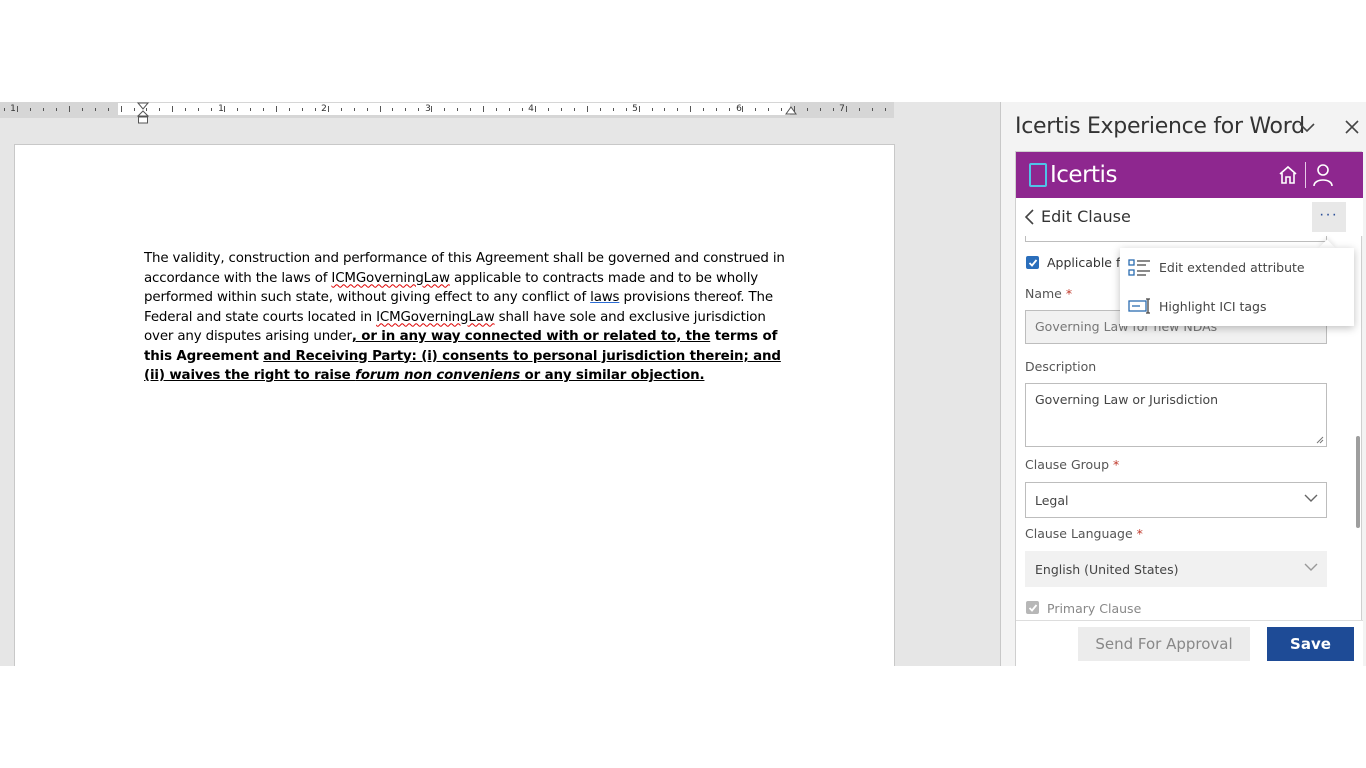  Describe the element at coordinates (612, 375) in the screenshot. I see `tracked-insertion: or any similar objection.` at that location.